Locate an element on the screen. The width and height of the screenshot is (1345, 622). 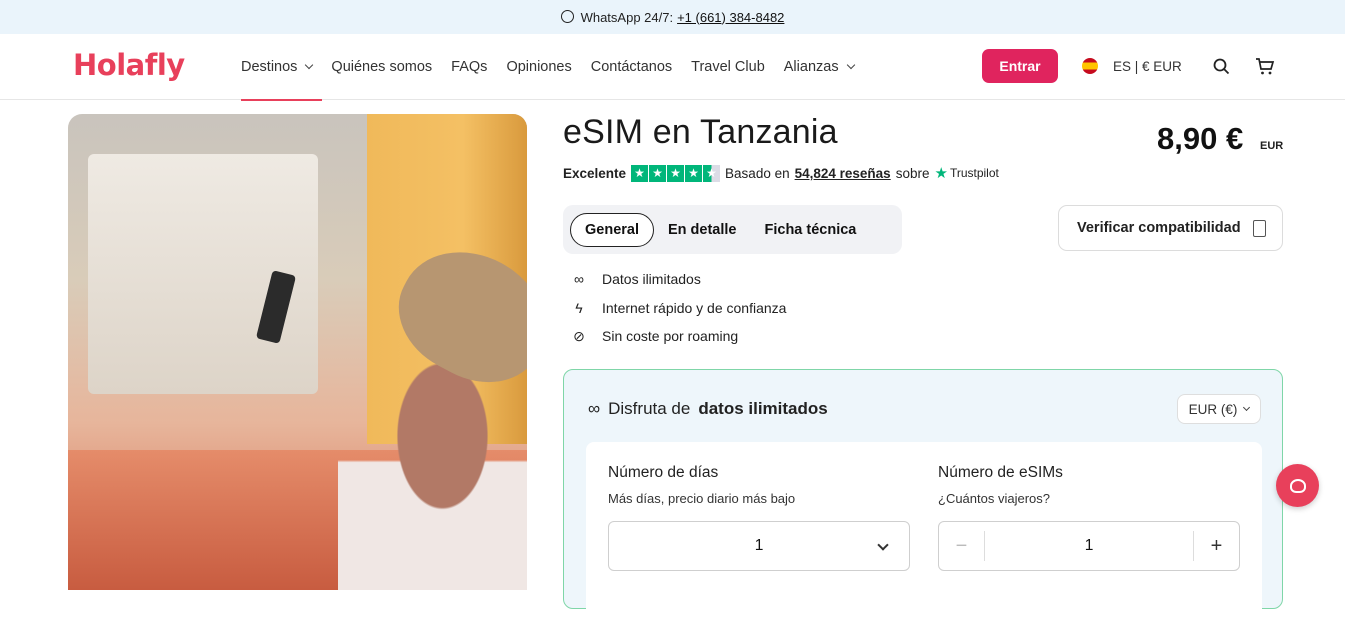
nav-opiniones-label: Opiniones is located at coordinates (539, 67).